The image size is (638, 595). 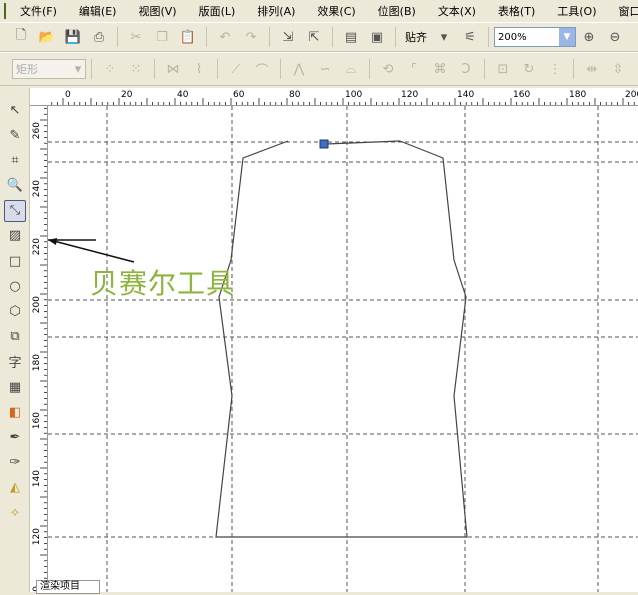 What do you see at coordinates (470, 37) in the screenshot?
I see `options-icon: ⚟` at bounding box center [470, 37].